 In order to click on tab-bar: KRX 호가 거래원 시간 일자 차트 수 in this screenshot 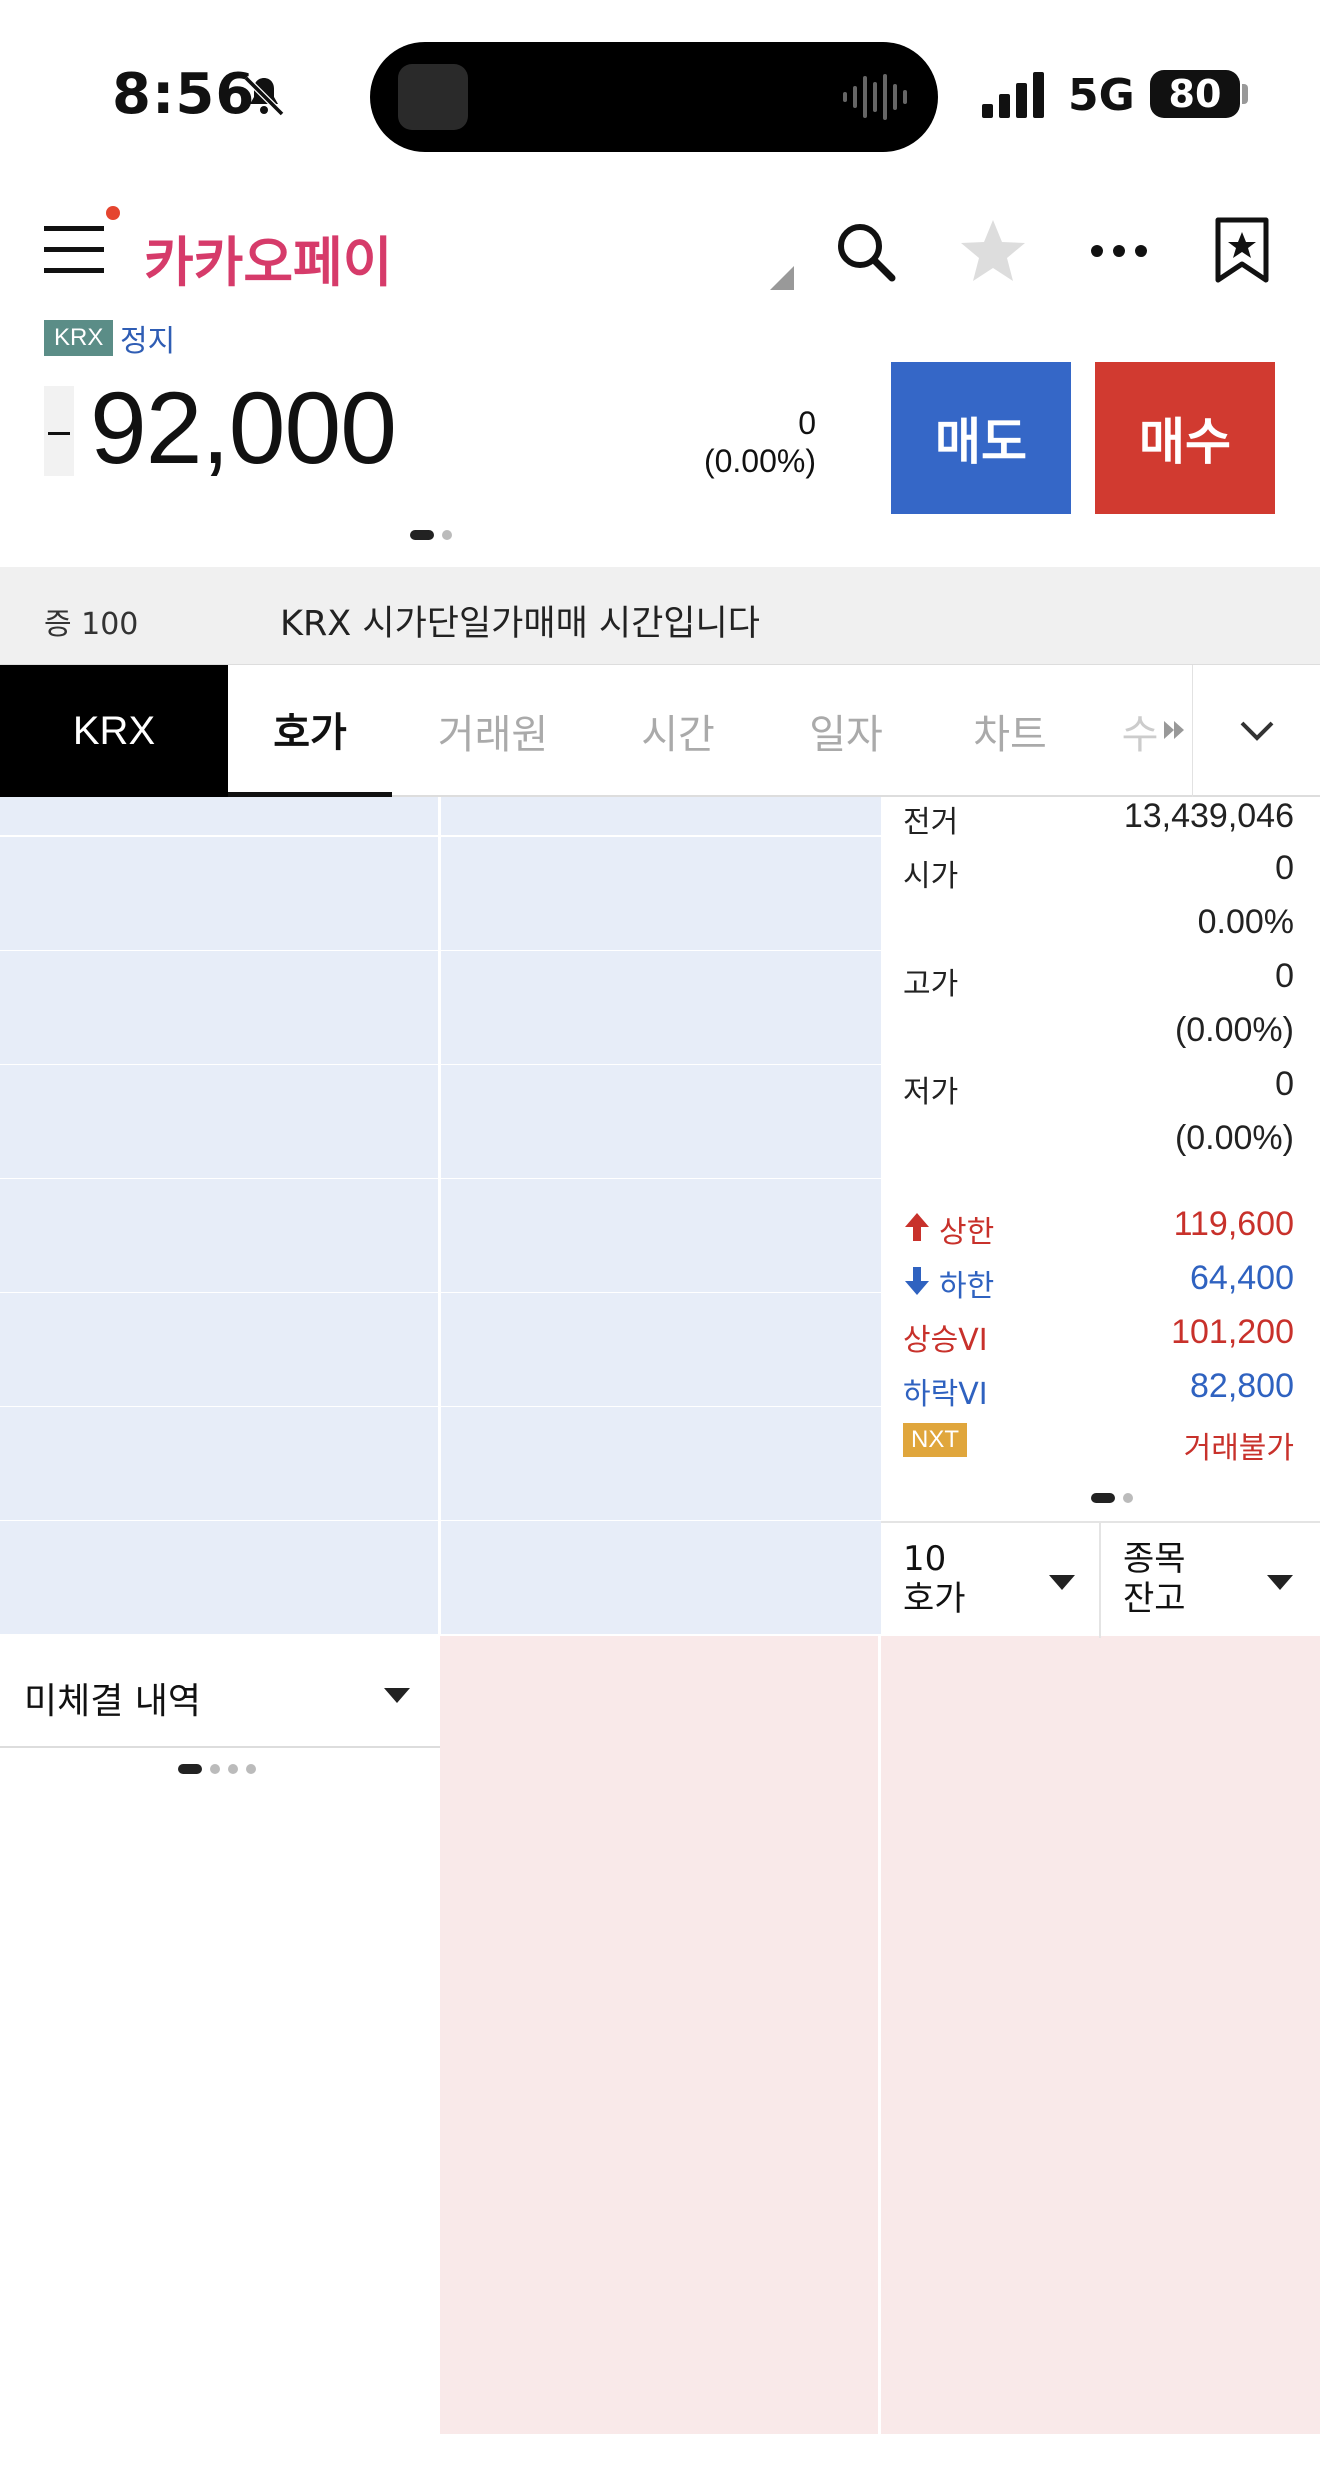, I will do `click(660, 731)`.